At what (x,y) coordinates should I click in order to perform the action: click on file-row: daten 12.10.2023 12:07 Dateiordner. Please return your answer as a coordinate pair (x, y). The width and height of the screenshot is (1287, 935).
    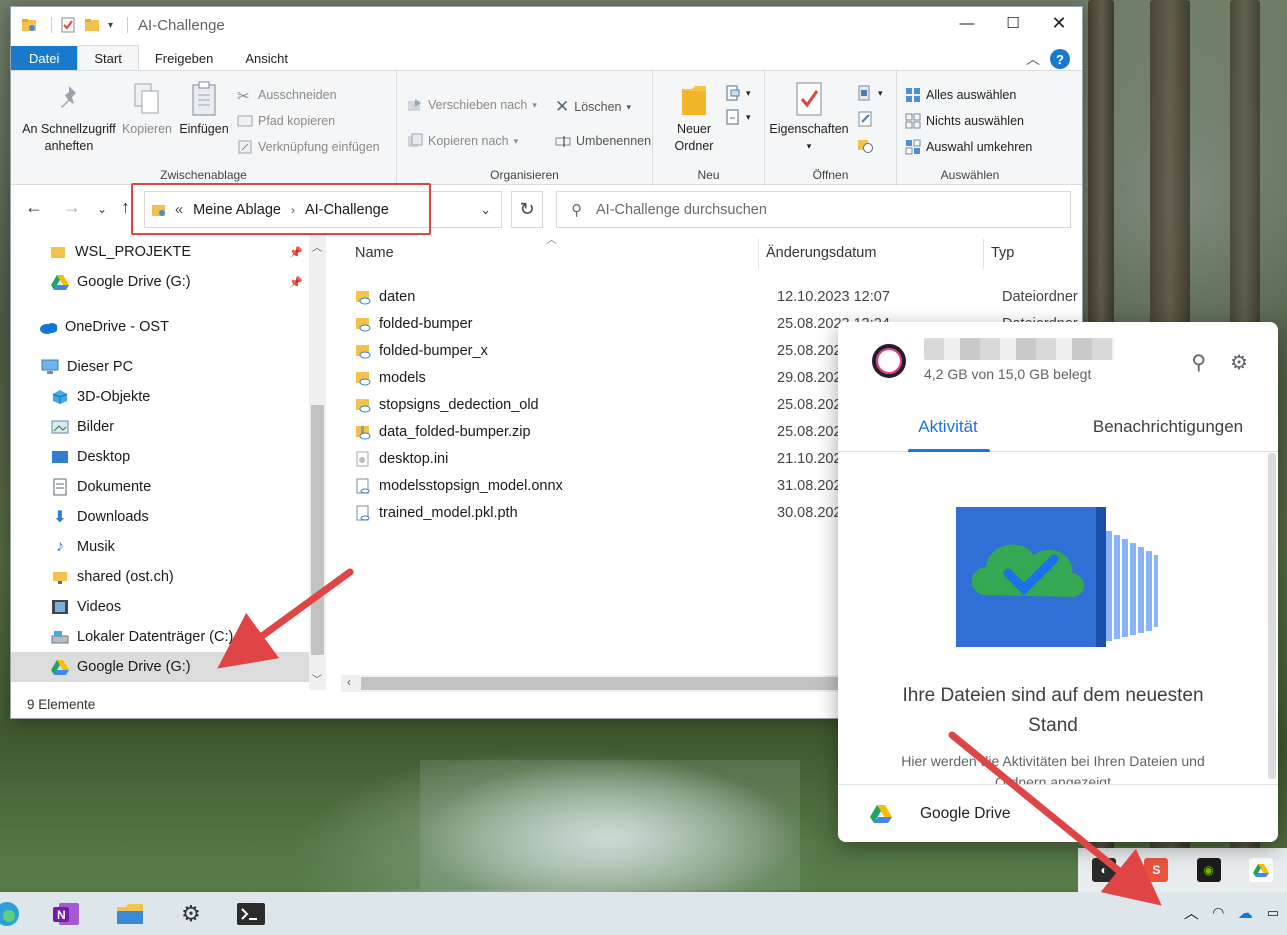
    Looking at the image, I should click on (720, 296).